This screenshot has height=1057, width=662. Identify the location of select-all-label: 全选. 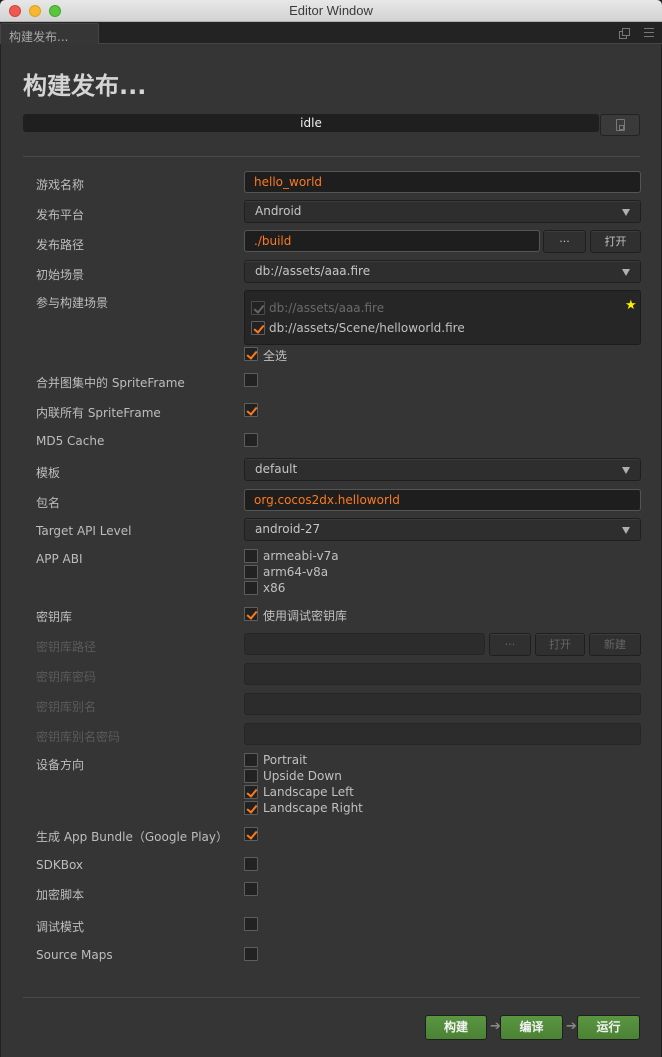
(275, 356).